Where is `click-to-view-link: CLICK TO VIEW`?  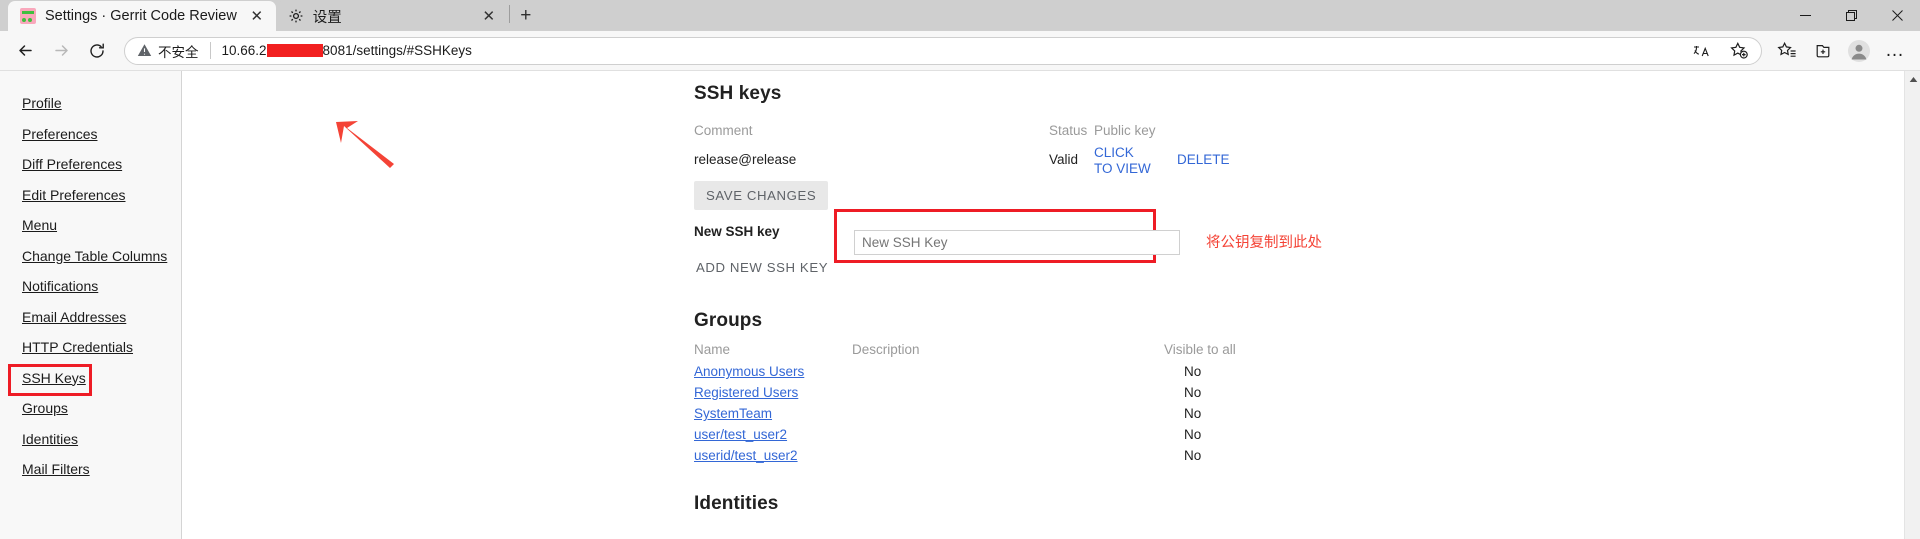 click-to-view-link: CLICK TO VIEW is located at coordinates (1123, 161).